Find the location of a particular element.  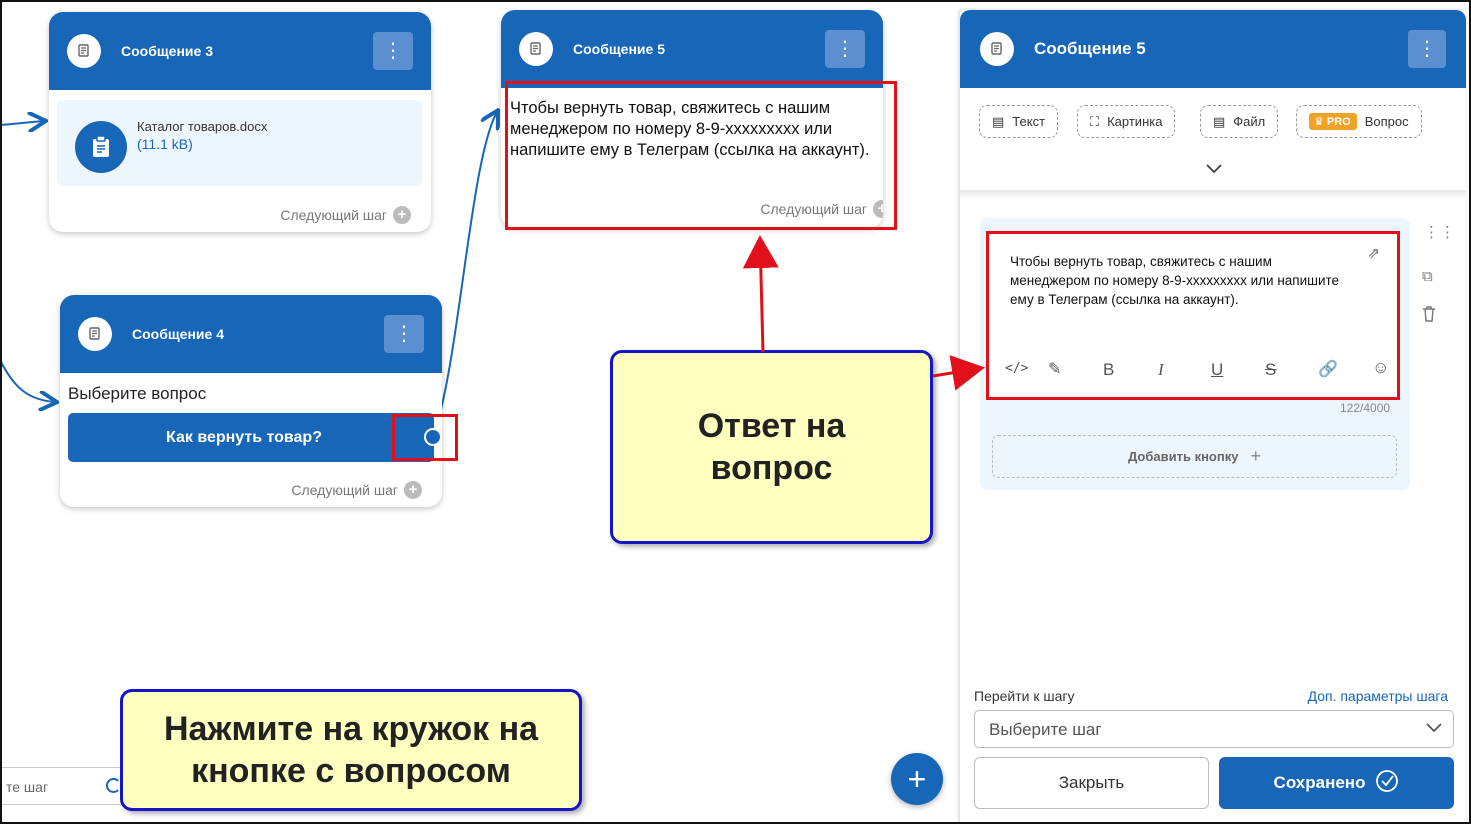

arrow-to-editor is located at coordinates (958, 373).